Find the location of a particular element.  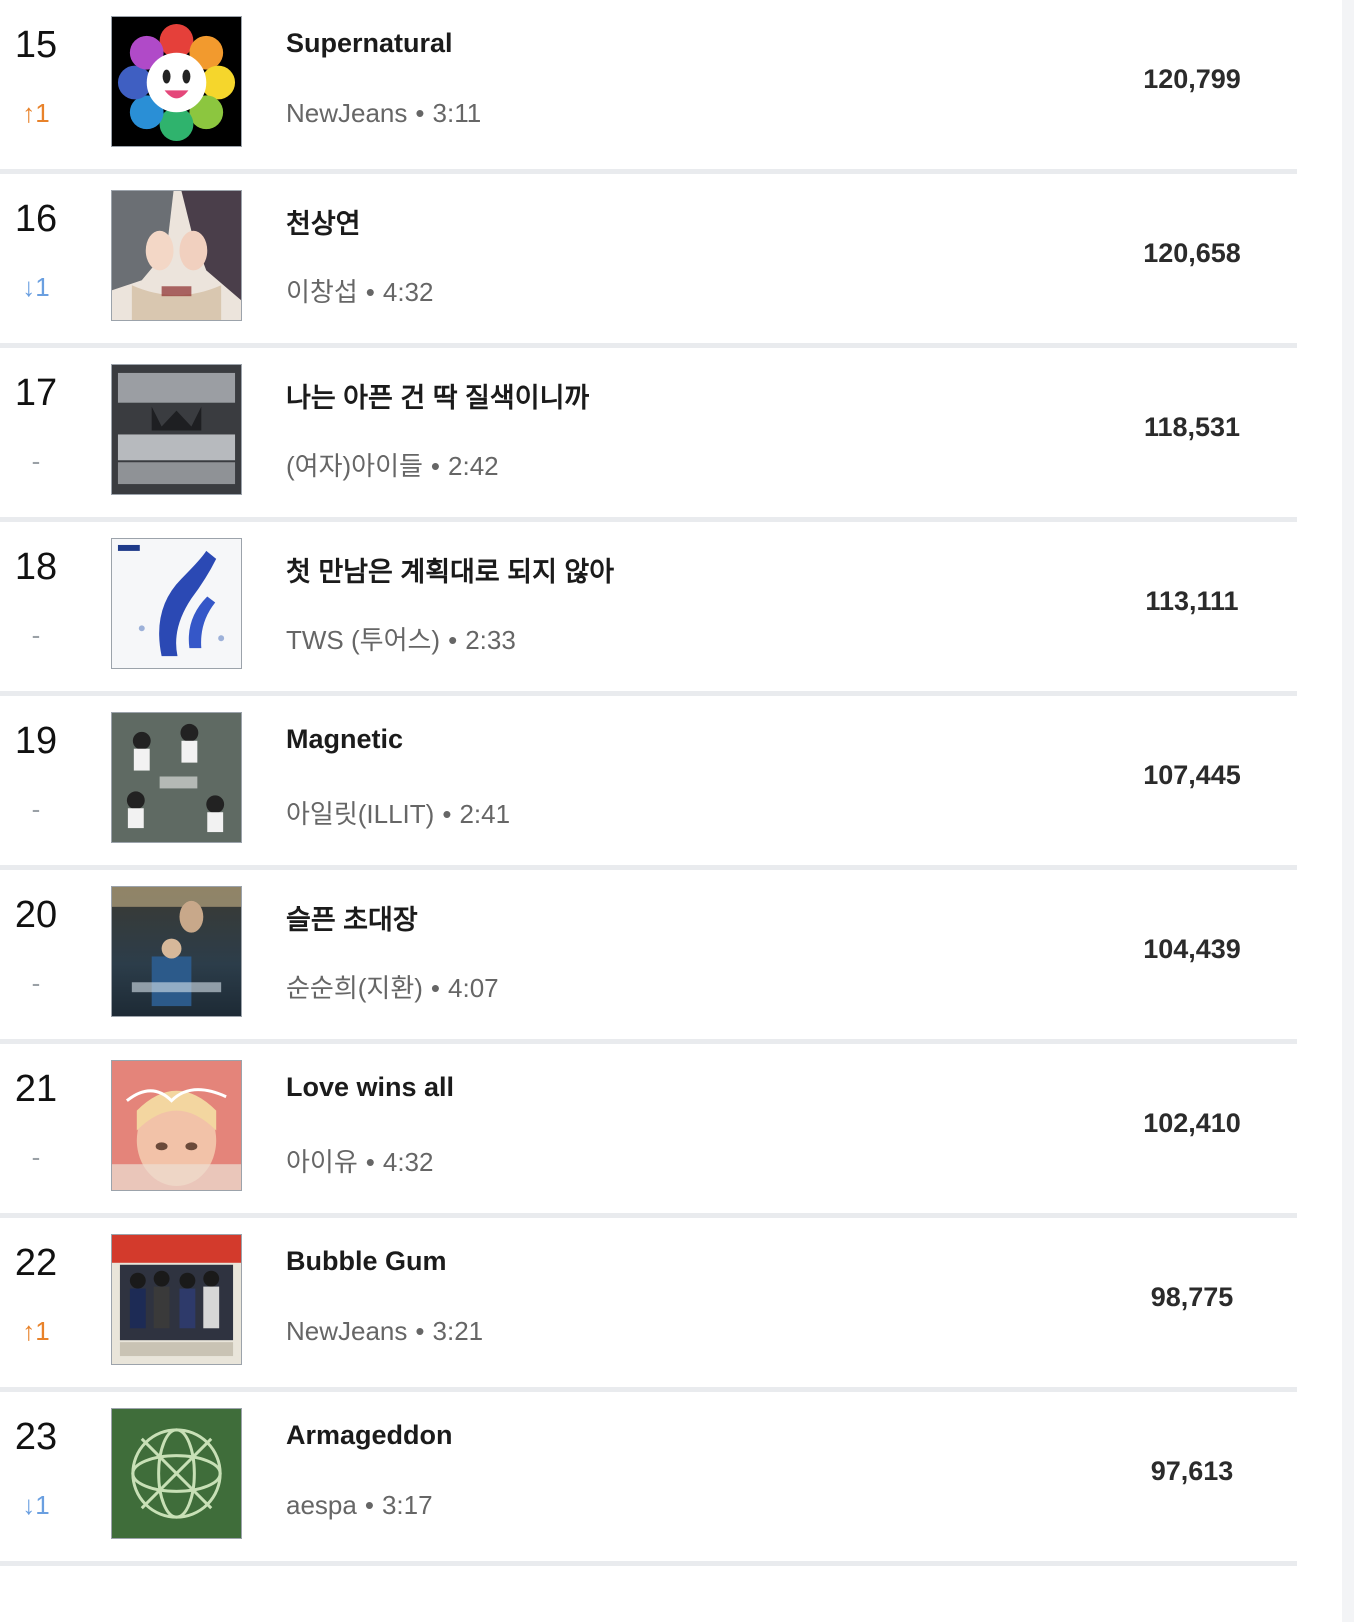

artist-name: (여자)아이들 is located at coordinates (354, 466).